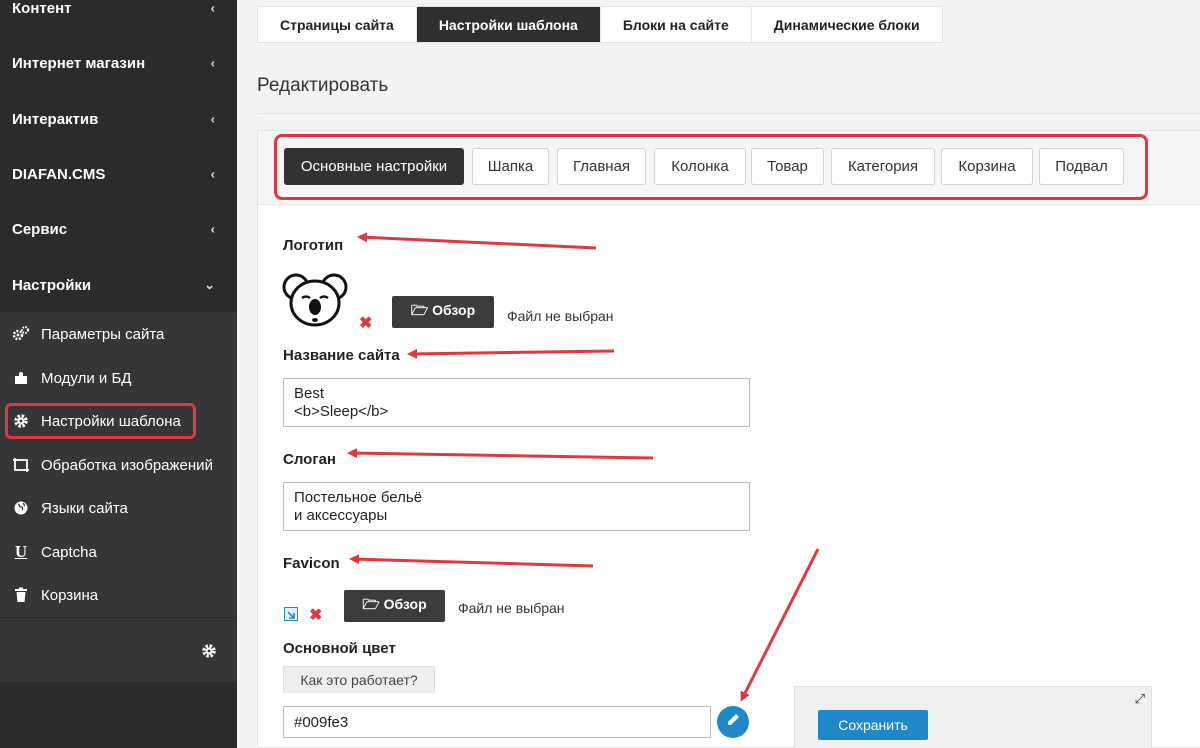 Image resolution: width=1200 pixels, height=748 pixels. Describe the element at coordinates (42, 8) in the screenshot. I see `sidebar-section-label: Контент` at that location.